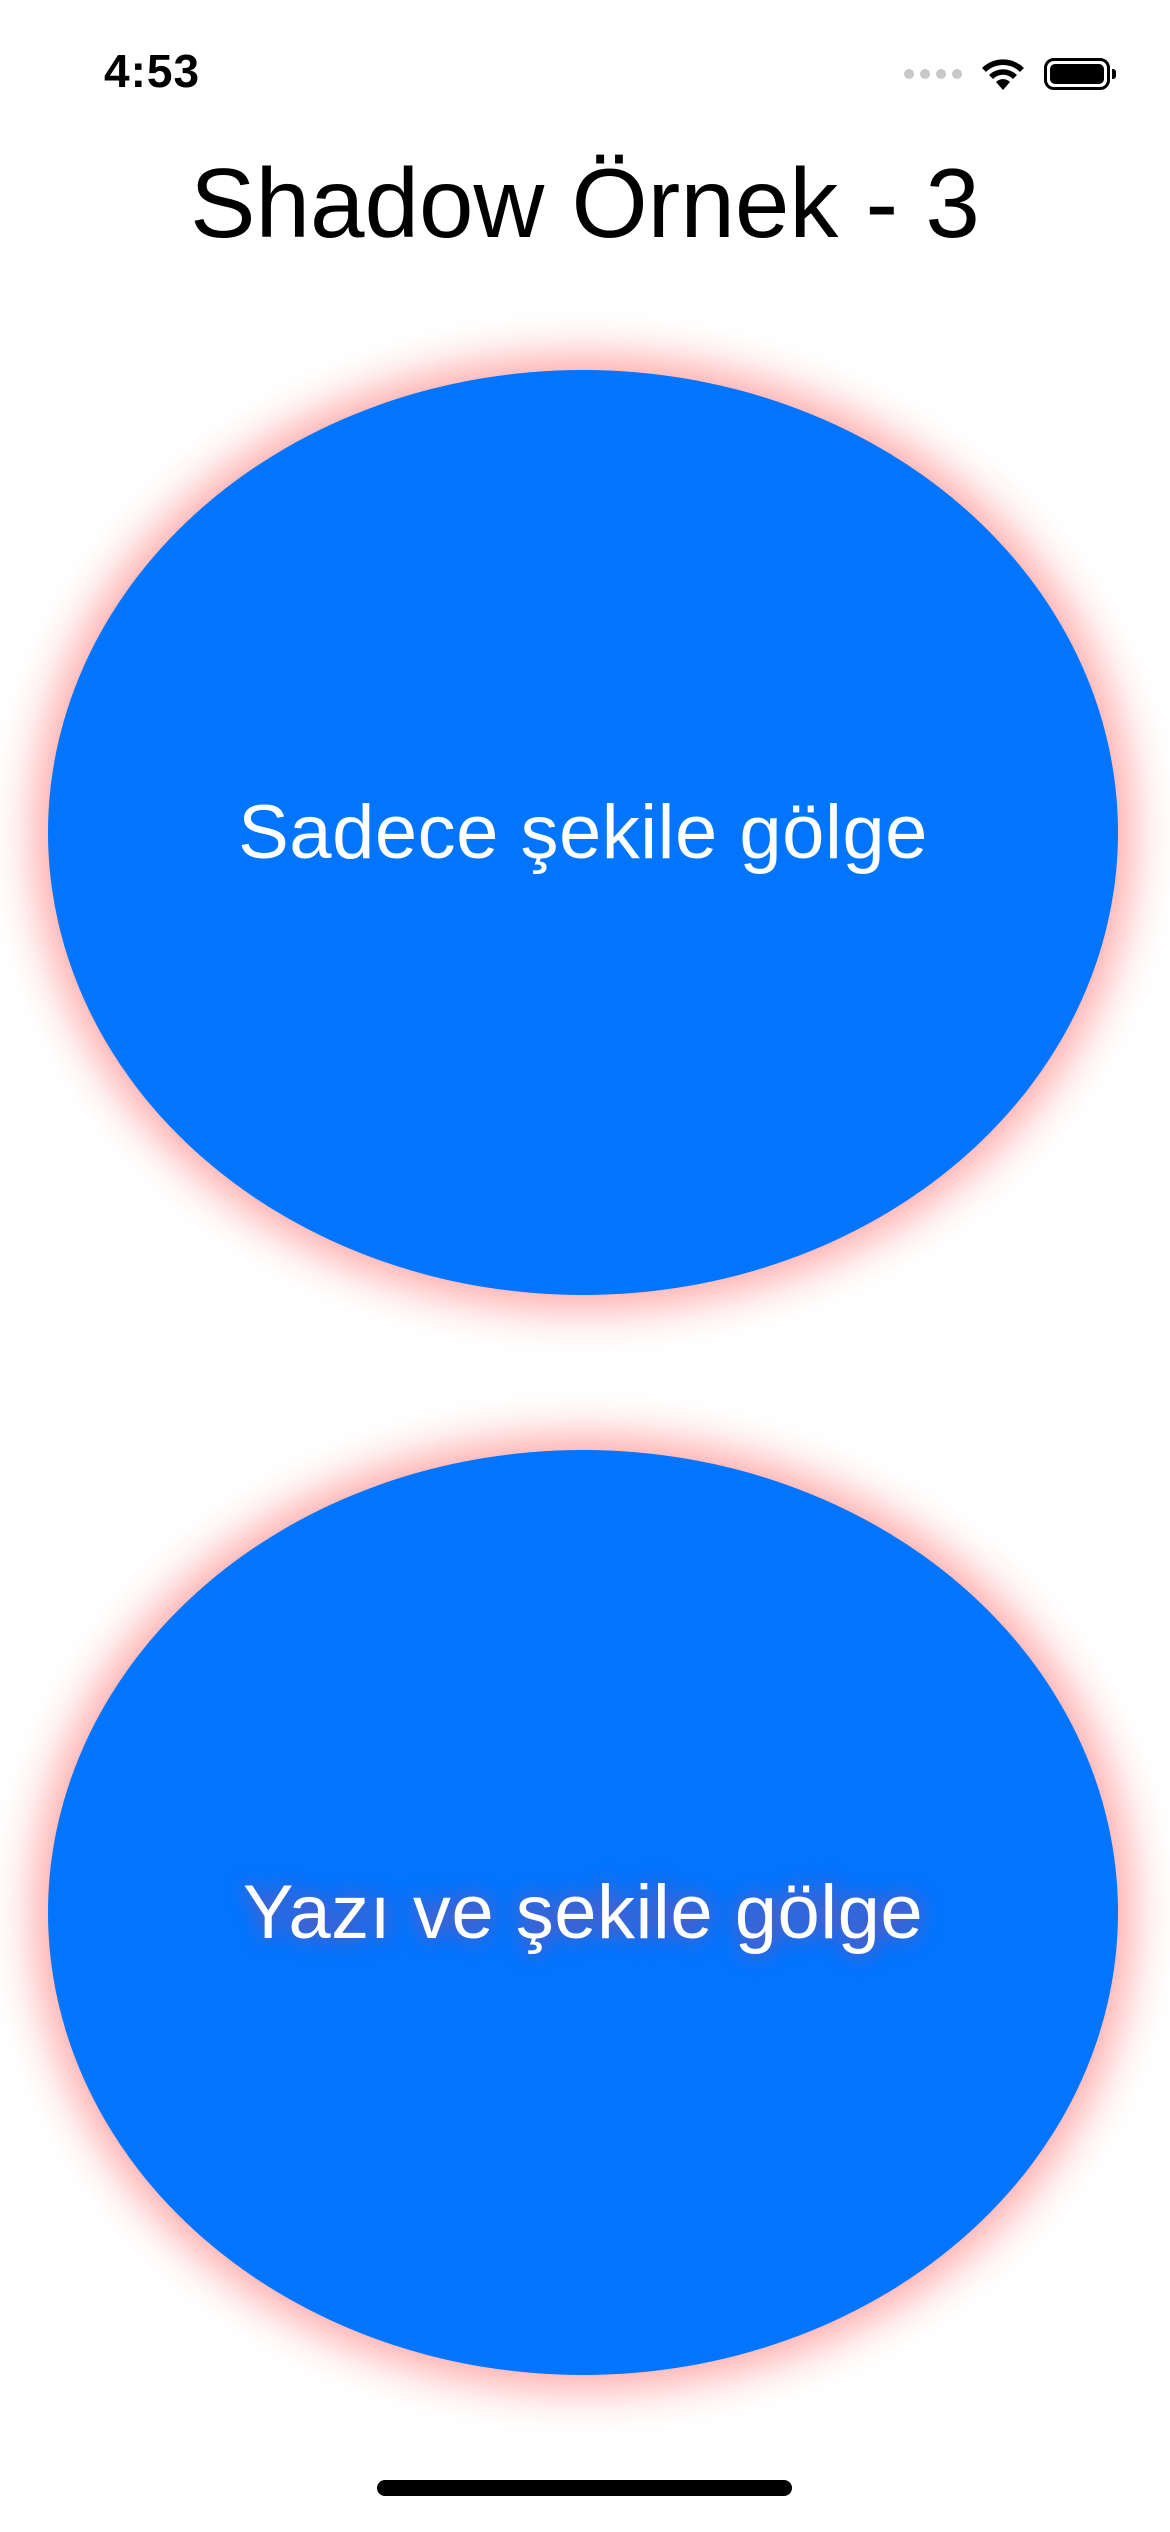  I want to click on status-time: 4:53, so click(152, 71).